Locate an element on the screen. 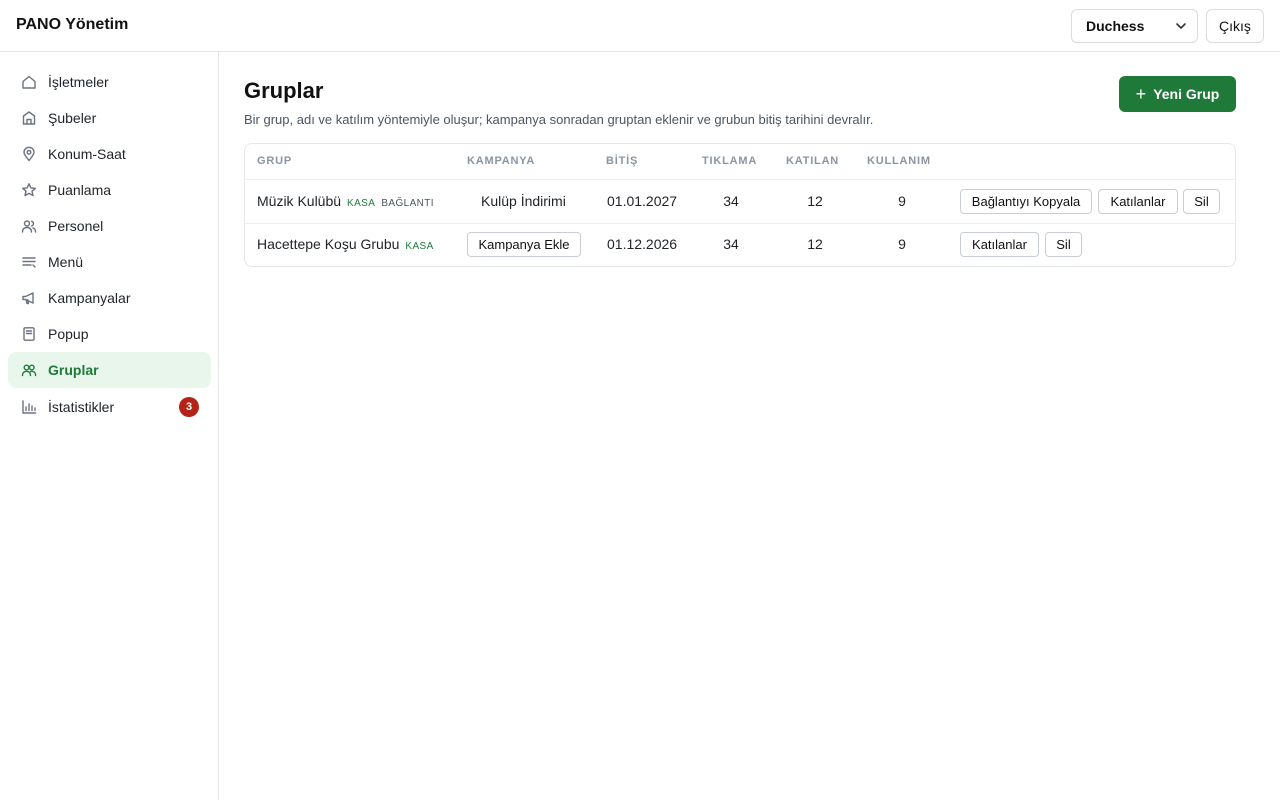  logout-button: Çıkış is located at coordinates (1235, 26).